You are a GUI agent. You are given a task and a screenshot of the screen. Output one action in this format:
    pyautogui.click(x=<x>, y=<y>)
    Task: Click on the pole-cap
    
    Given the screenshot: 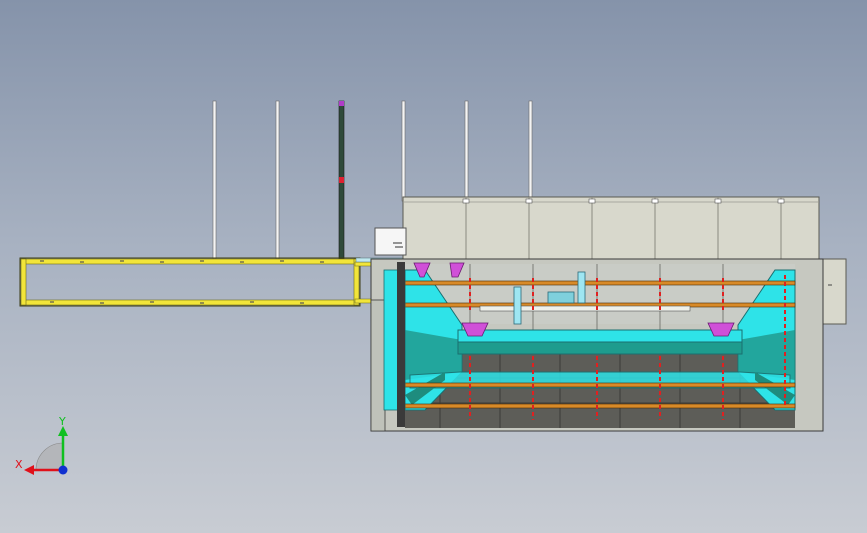 What is the action you would take?
    pyautogui.click(x=341, y=103)
    